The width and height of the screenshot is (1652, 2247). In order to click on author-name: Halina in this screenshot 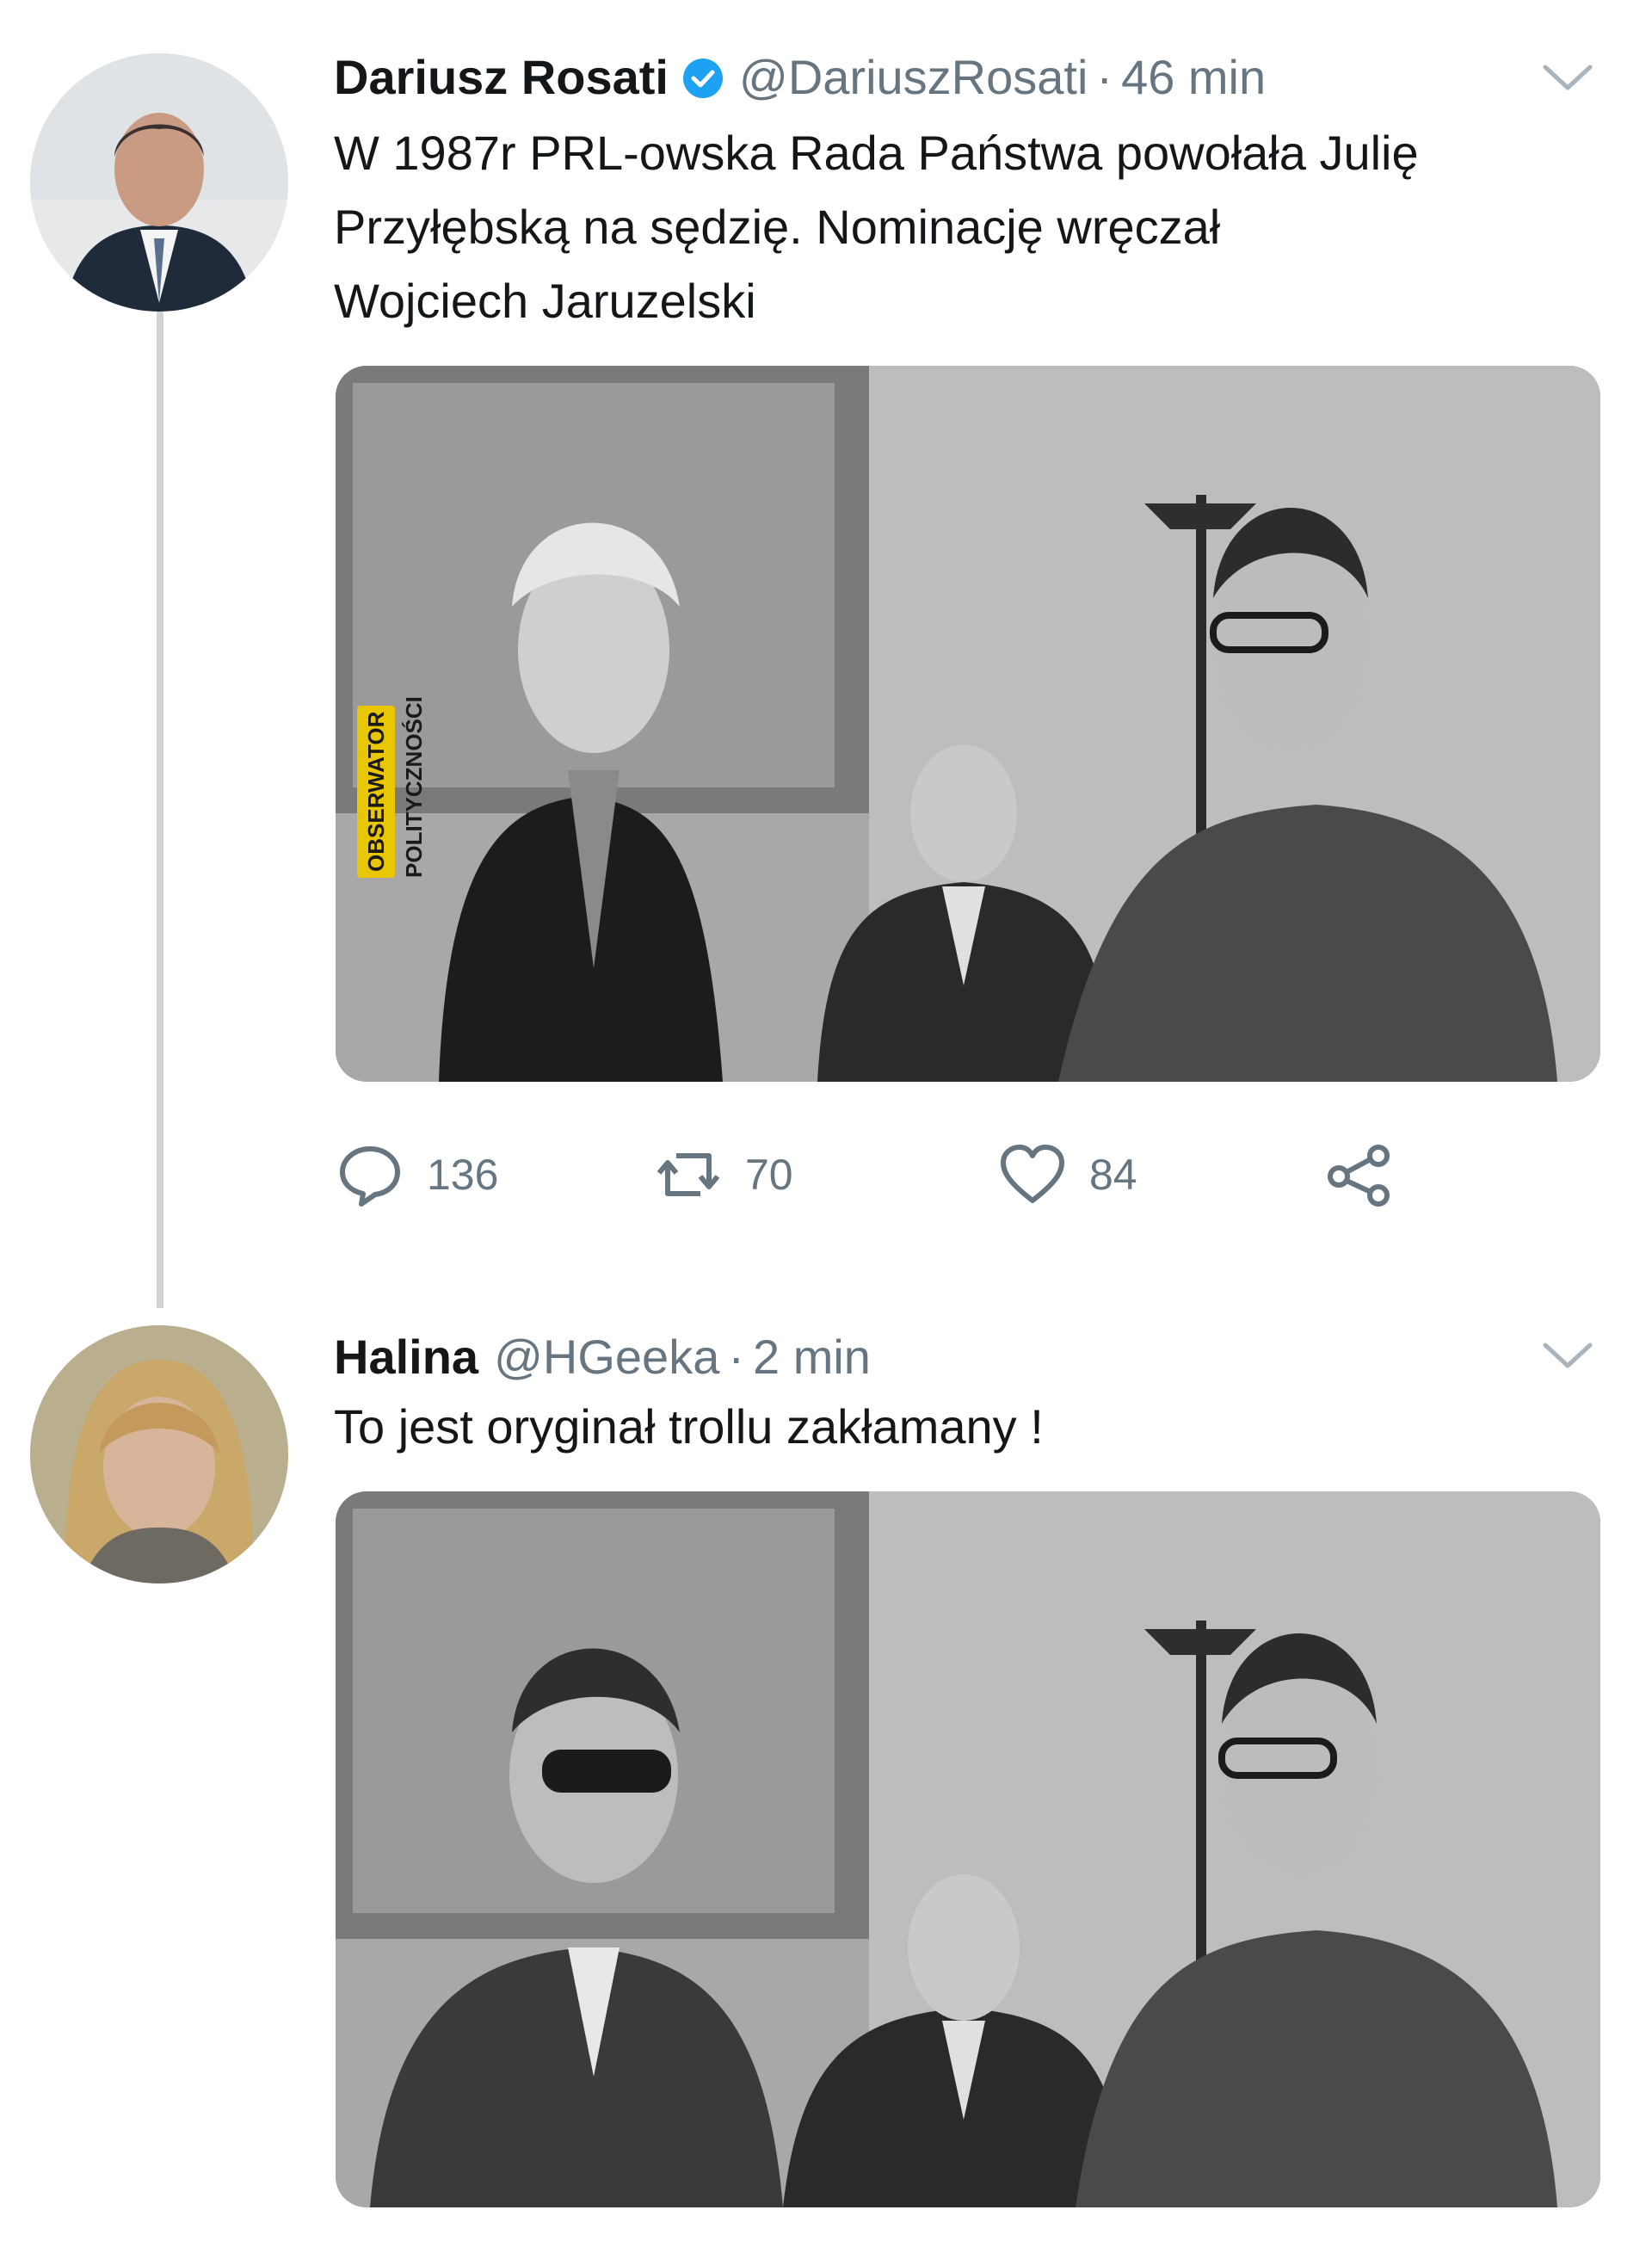, I will do `click(406, 1357)`.